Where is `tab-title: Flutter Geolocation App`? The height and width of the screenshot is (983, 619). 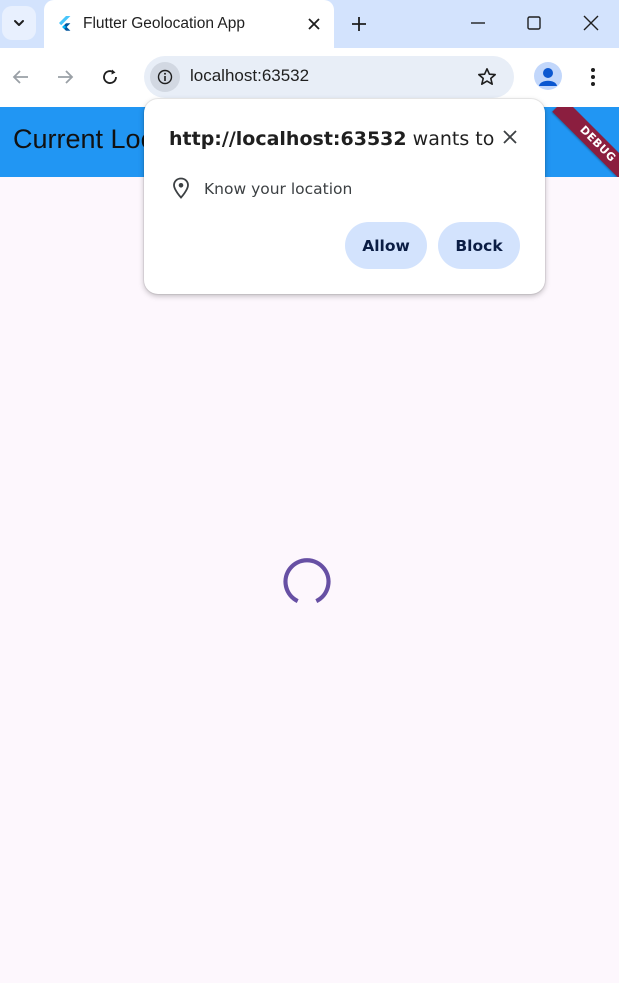 tab-title: Flutter Geolocation App is located at coordinates (164, 23).